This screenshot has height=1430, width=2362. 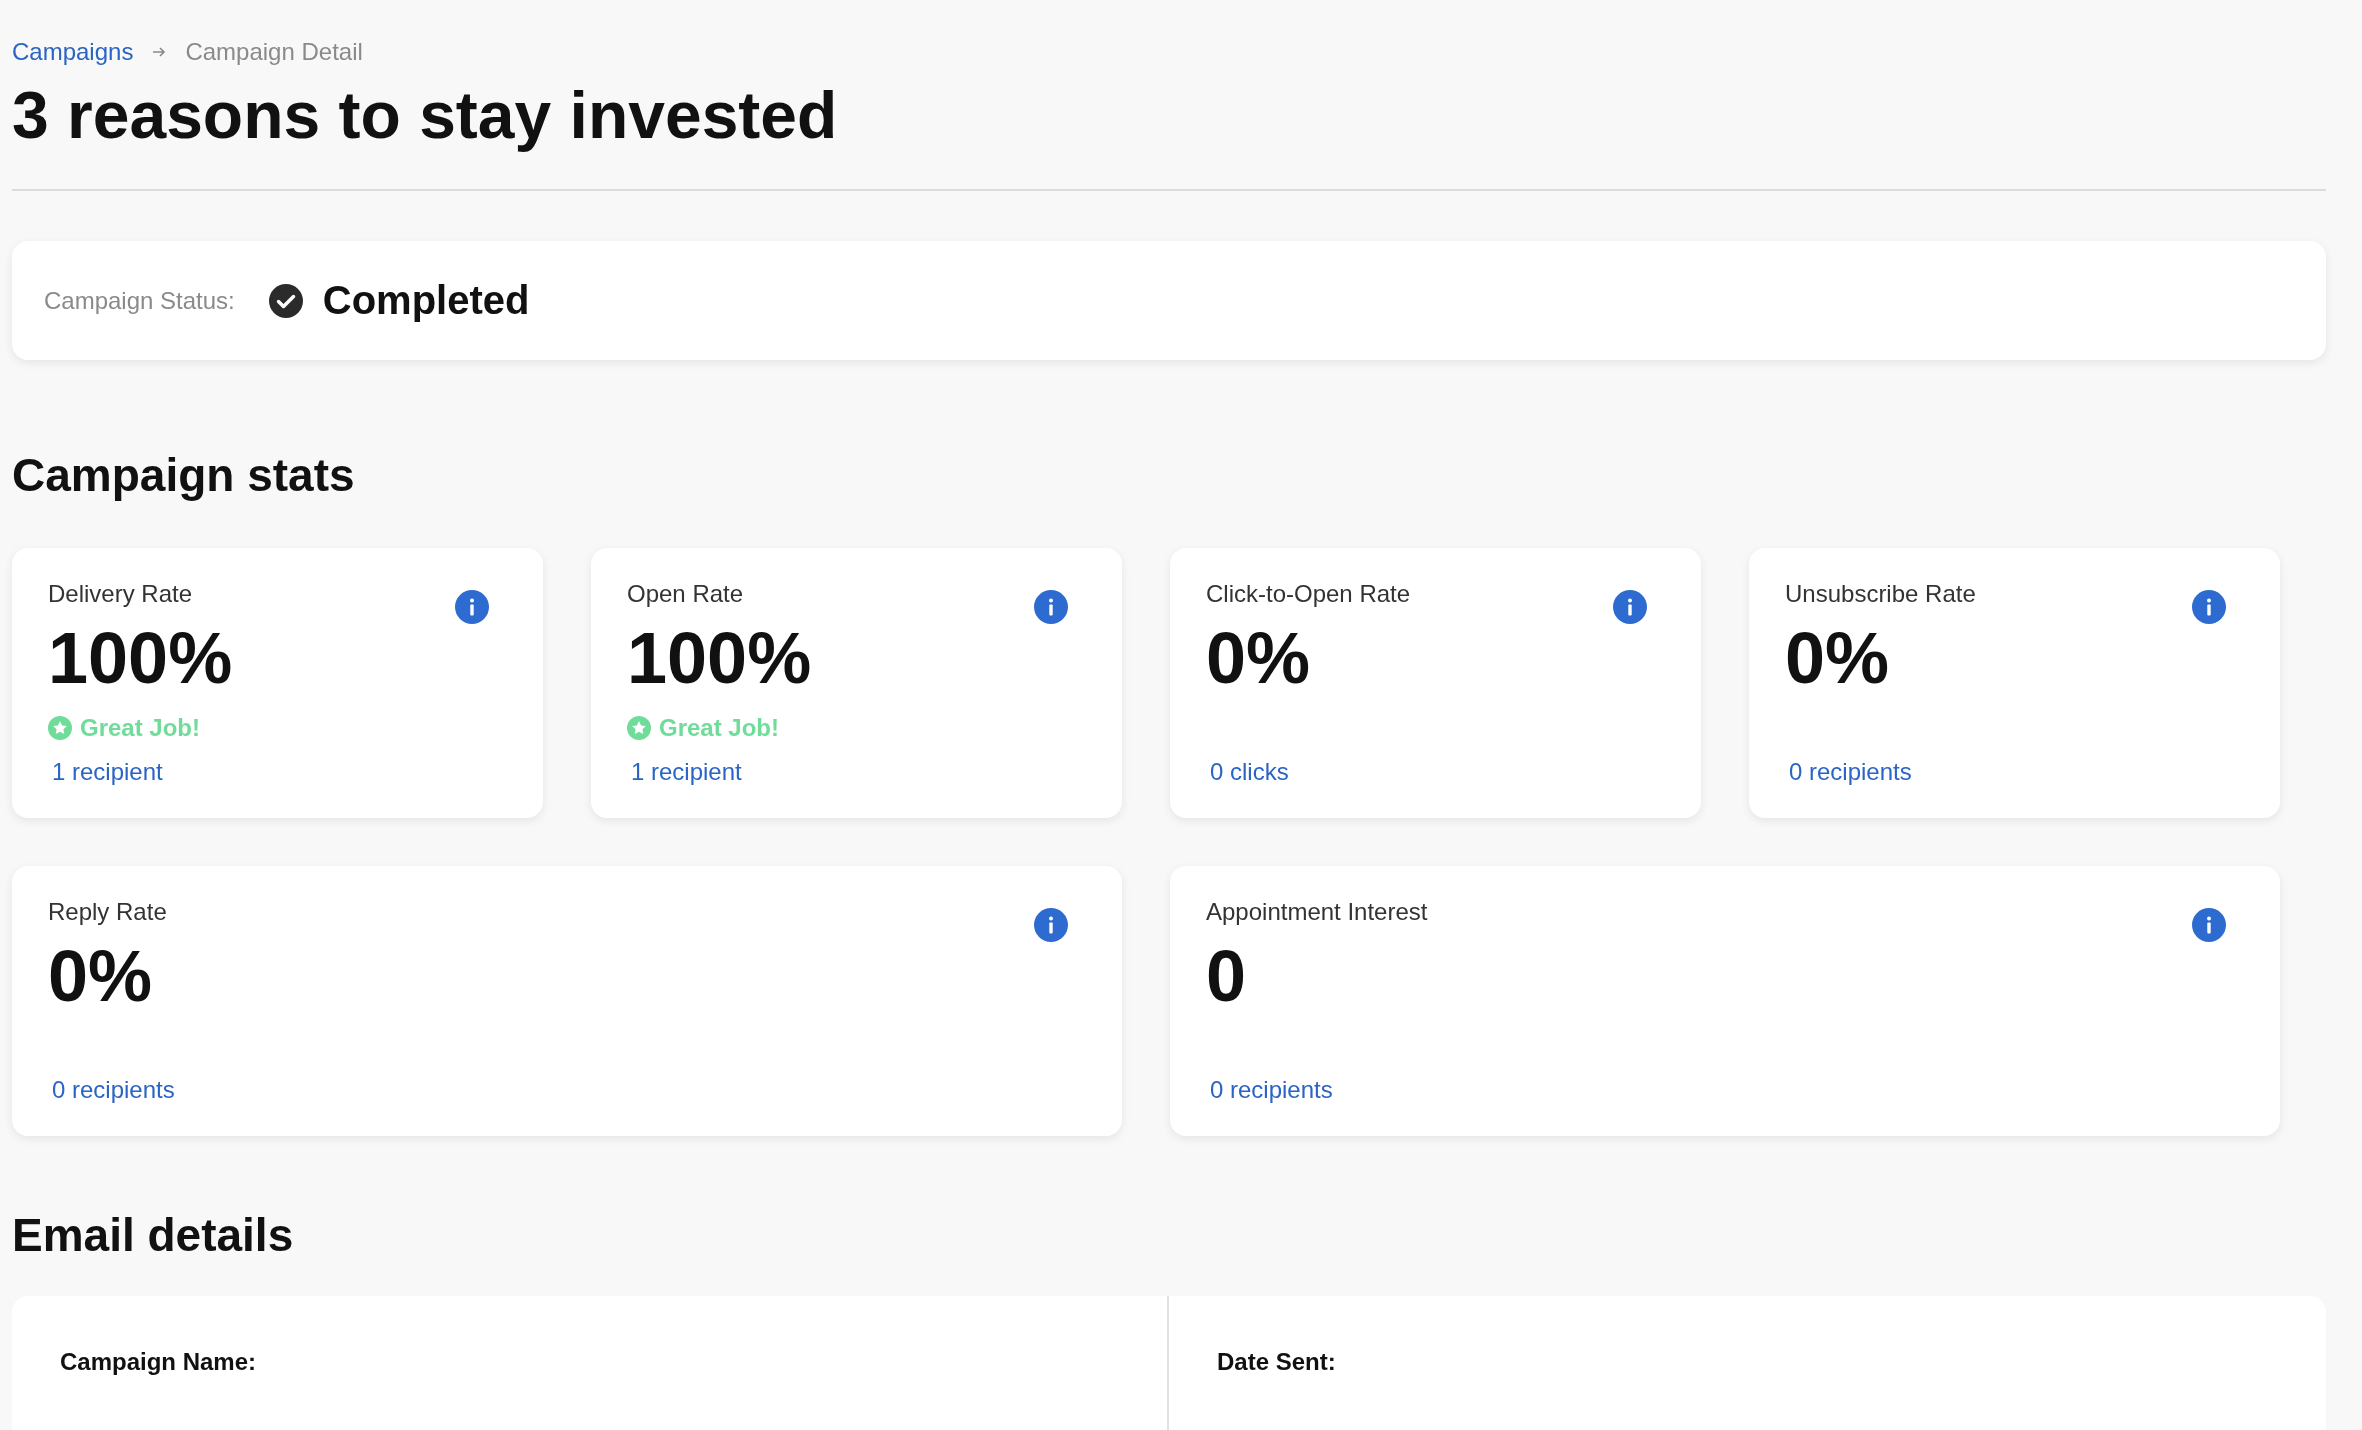 I want to click on status-value: Completed, so click(x=426, y=301).